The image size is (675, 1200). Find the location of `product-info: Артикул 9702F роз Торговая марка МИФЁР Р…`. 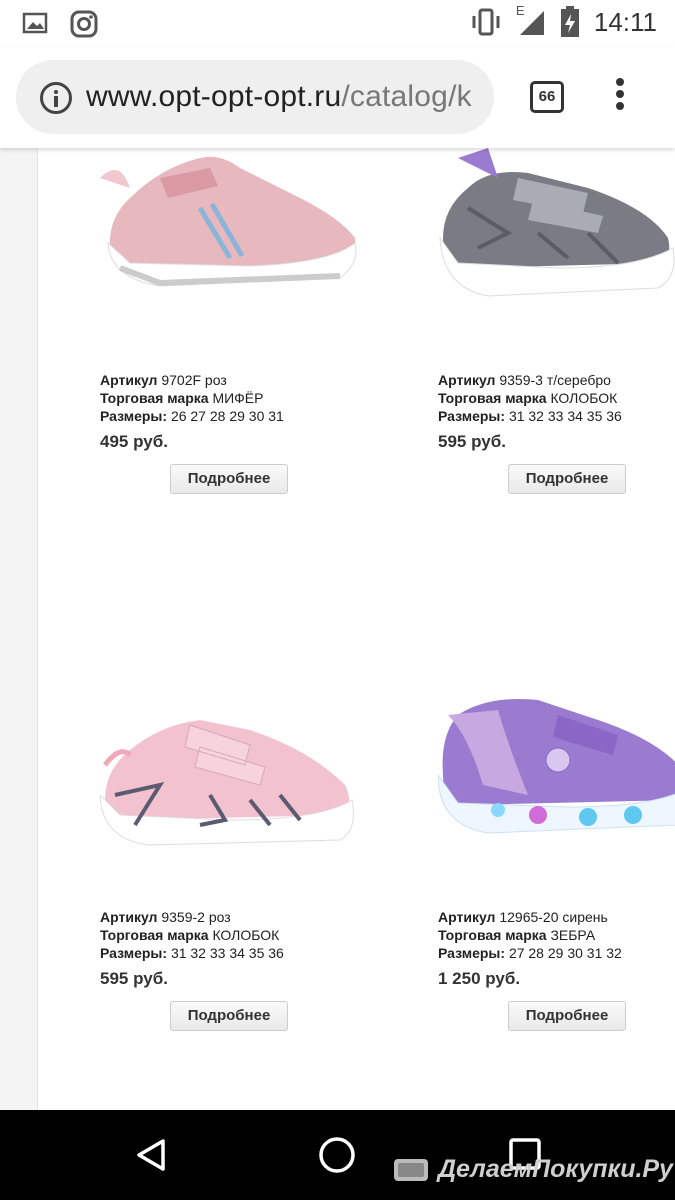

product-info: Артикул 9702F роз Торговая марка МИФЁР Р… is located at coordinates (192, 398).